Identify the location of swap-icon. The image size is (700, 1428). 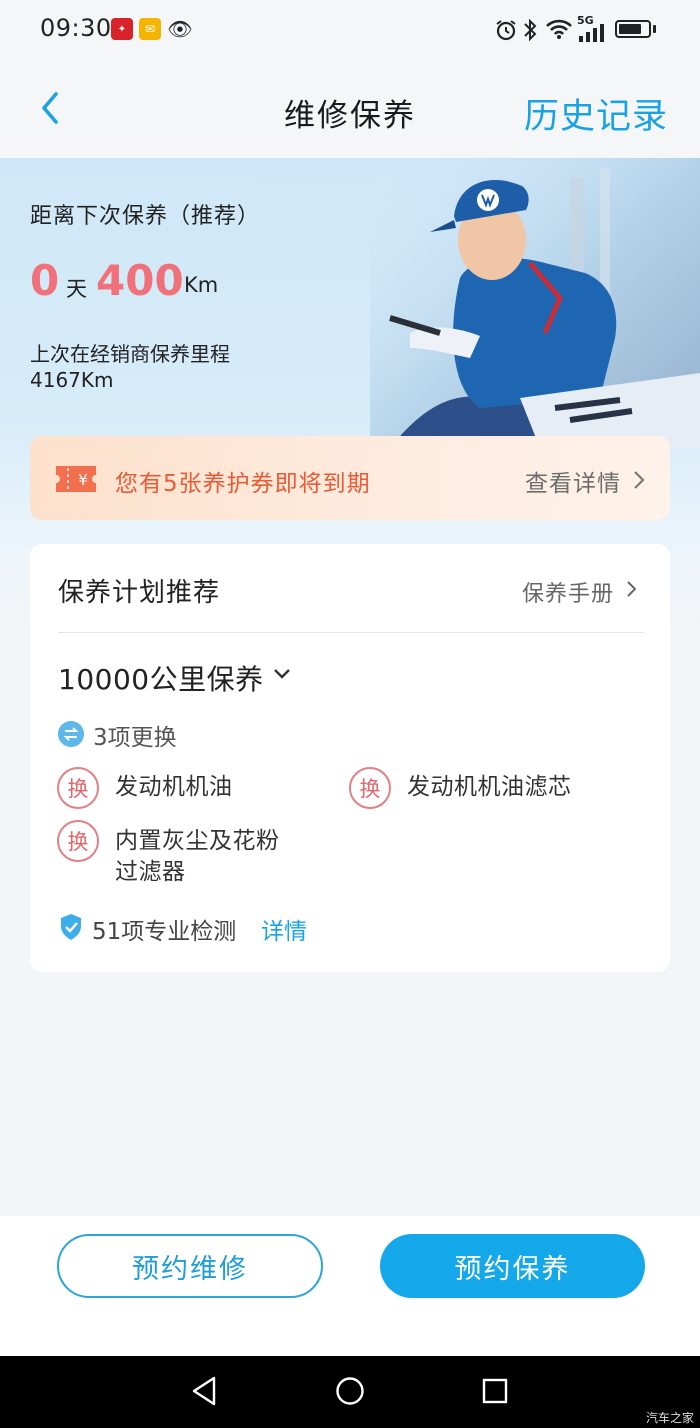
(71, 734).